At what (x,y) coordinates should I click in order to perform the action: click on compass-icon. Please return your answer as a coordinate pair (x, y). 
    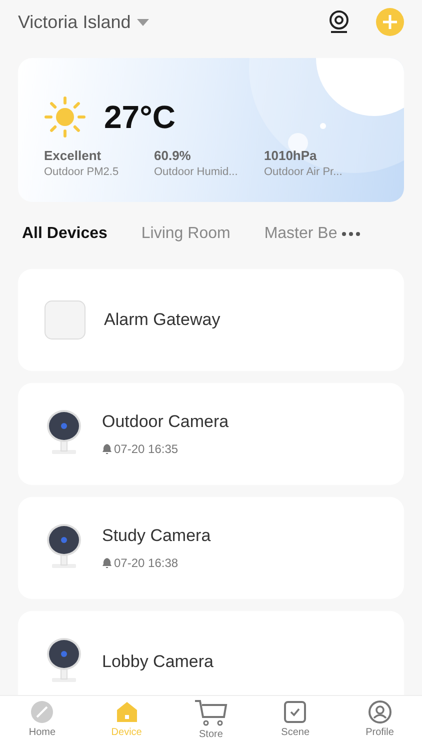
    Looking at the image, I should click on (42, 712).